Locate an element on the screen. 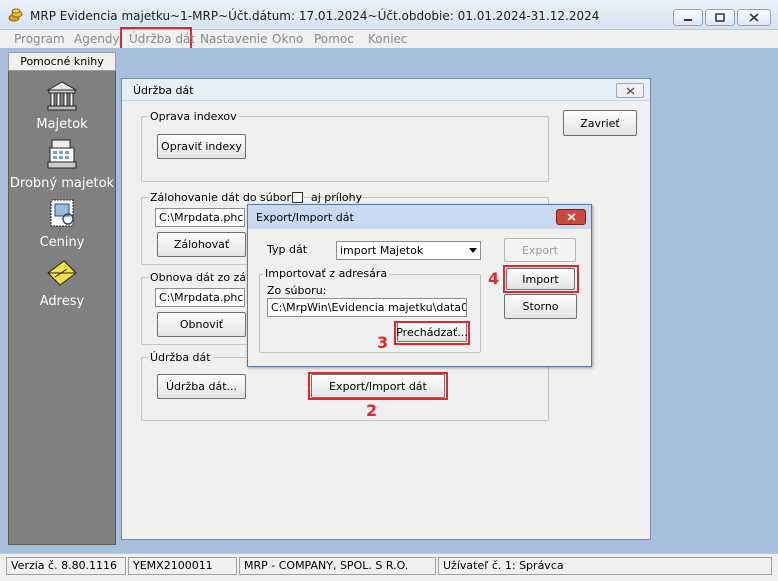 This screenshot has height=581, width=778. maintenance-dialog-close is located at coordinates (630, 90).